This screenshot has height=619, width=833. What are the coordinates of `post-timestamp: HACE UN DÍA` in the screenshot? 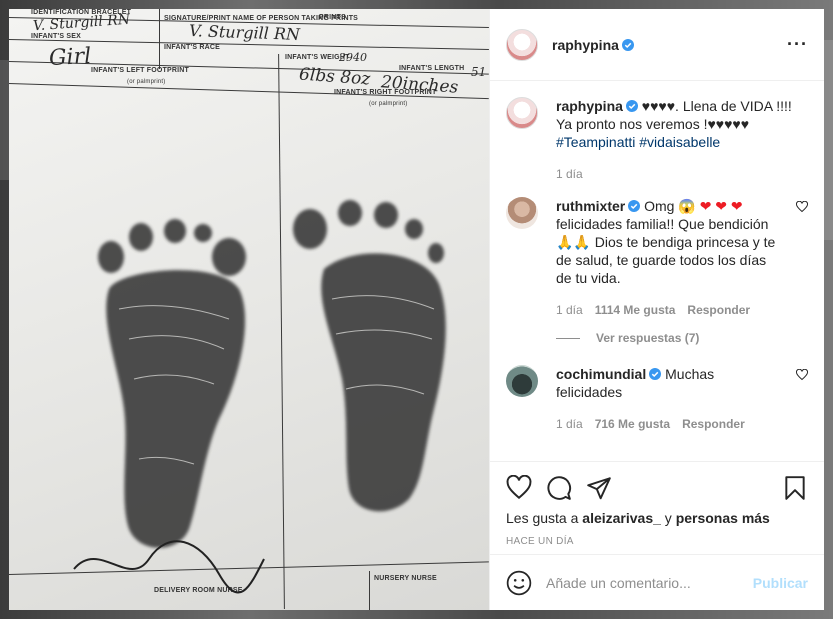 It's located at (657, 541).